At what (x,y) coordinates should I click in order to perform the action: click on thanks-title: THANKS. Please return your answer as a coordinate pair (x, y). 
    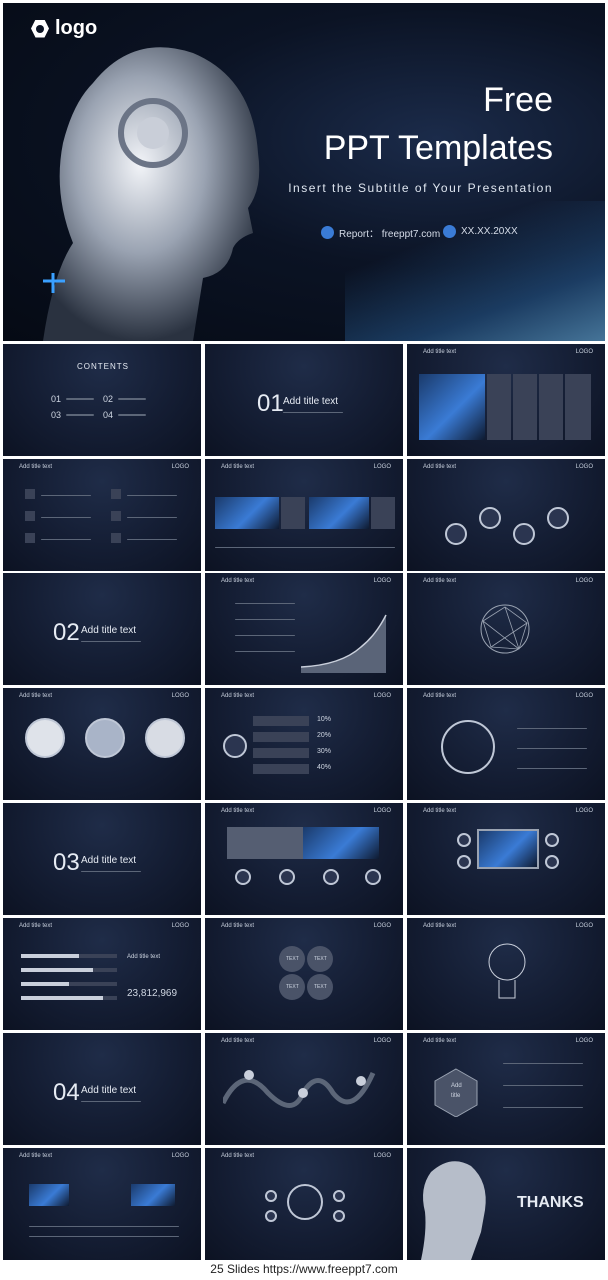
    Looking at the image, I should click on (550, 1202).